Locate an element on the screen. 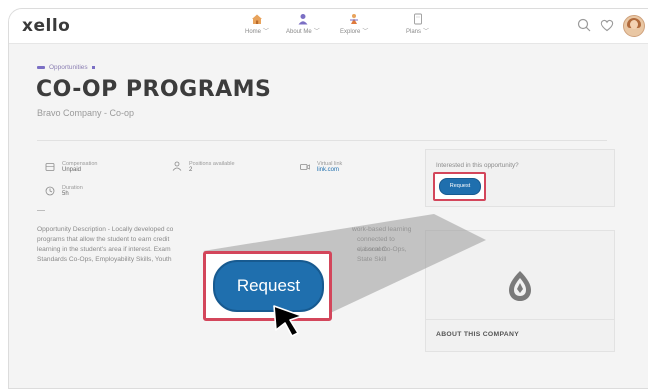 The image size is (648, 389). video-icon is located at coordinates (305, 167).